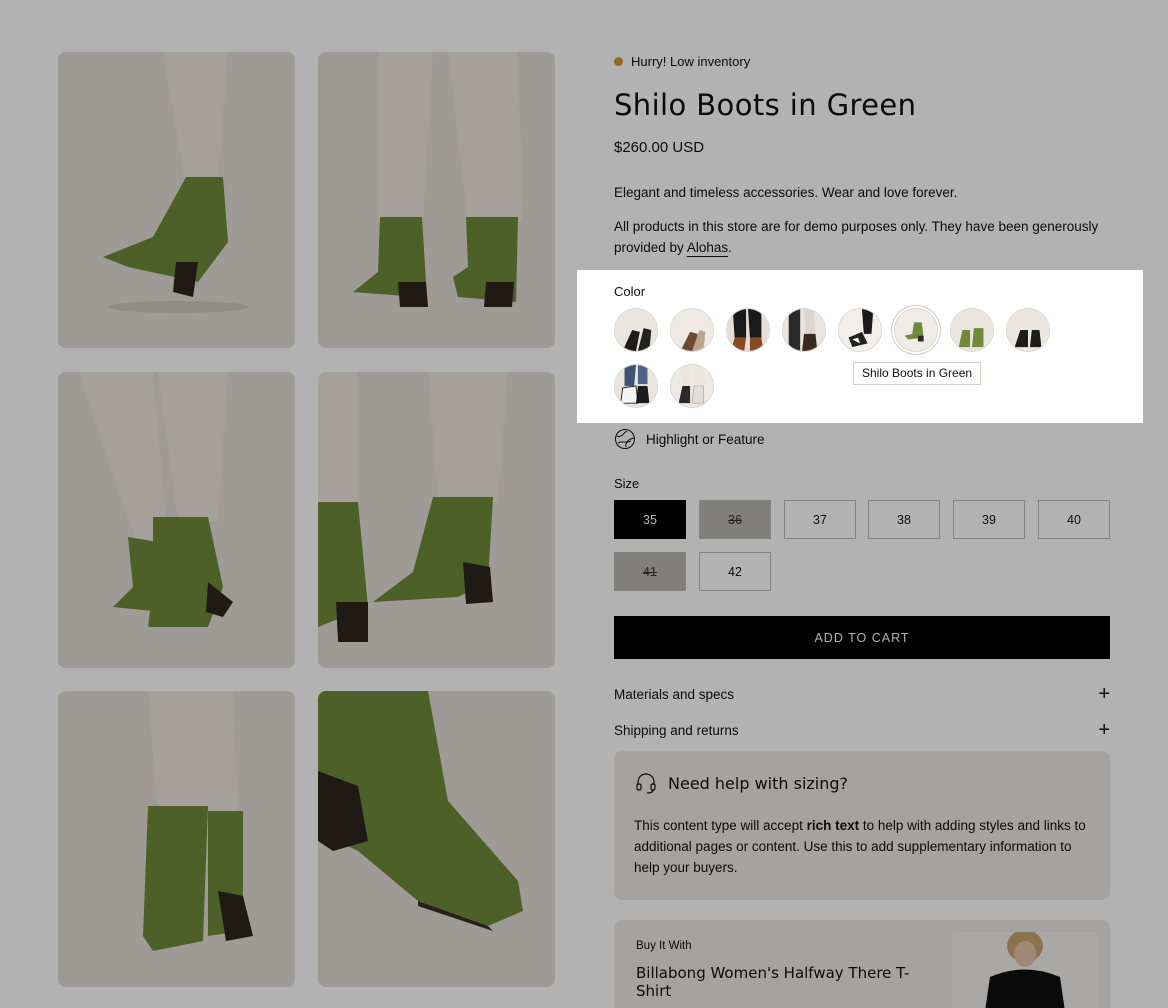 This screenshot has width=1168, height=1008. Describe the element at coordinates (735, 571) in the screenshot. I see `size-option-42: 42` at that location.